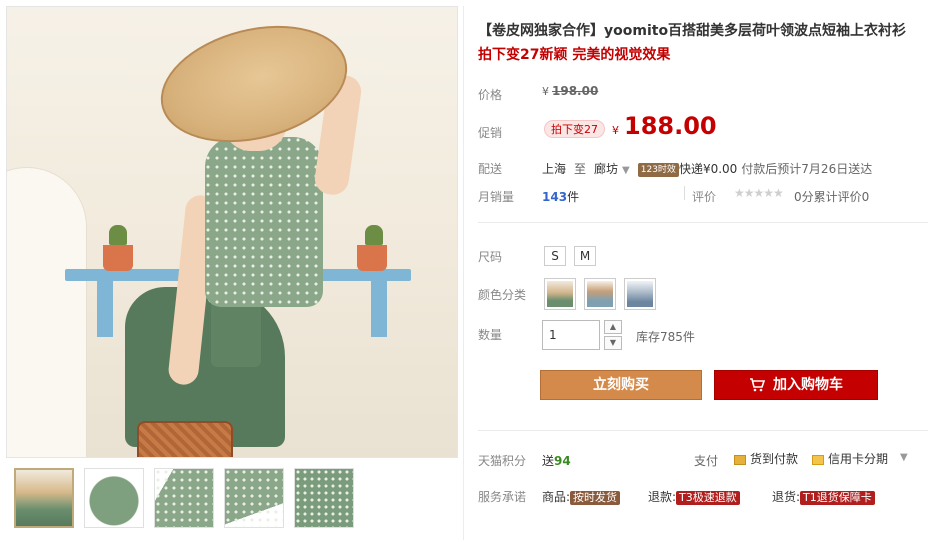  I want to click on cash-on-delivery-option: 货到付款, so click(766, 458).